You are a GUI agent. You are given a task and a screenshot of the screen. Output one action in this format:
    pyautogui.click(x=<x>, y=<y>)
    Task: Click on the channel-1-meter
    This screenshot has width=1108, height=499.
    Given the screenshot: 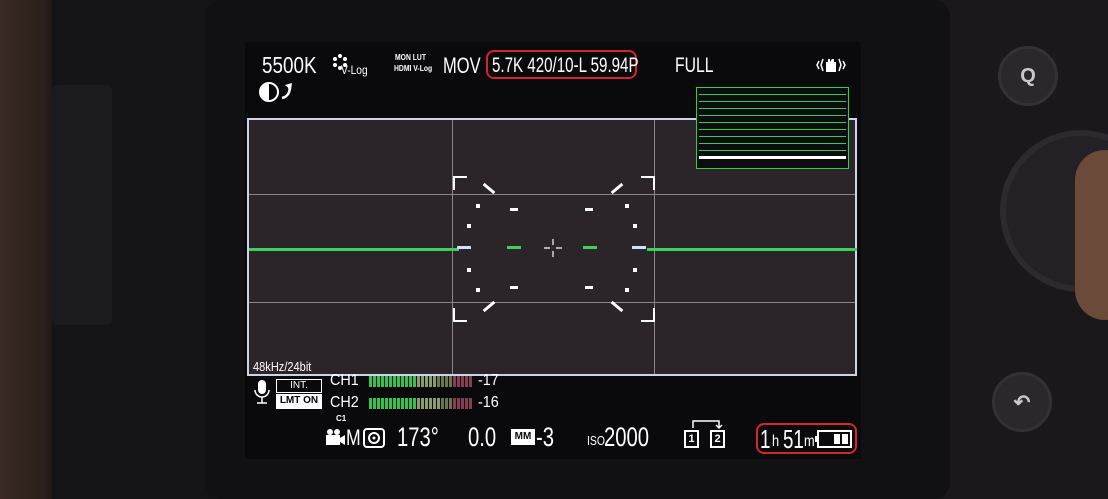 What is the action you would take?
    pyautogui.click(x=422, y=381)
    